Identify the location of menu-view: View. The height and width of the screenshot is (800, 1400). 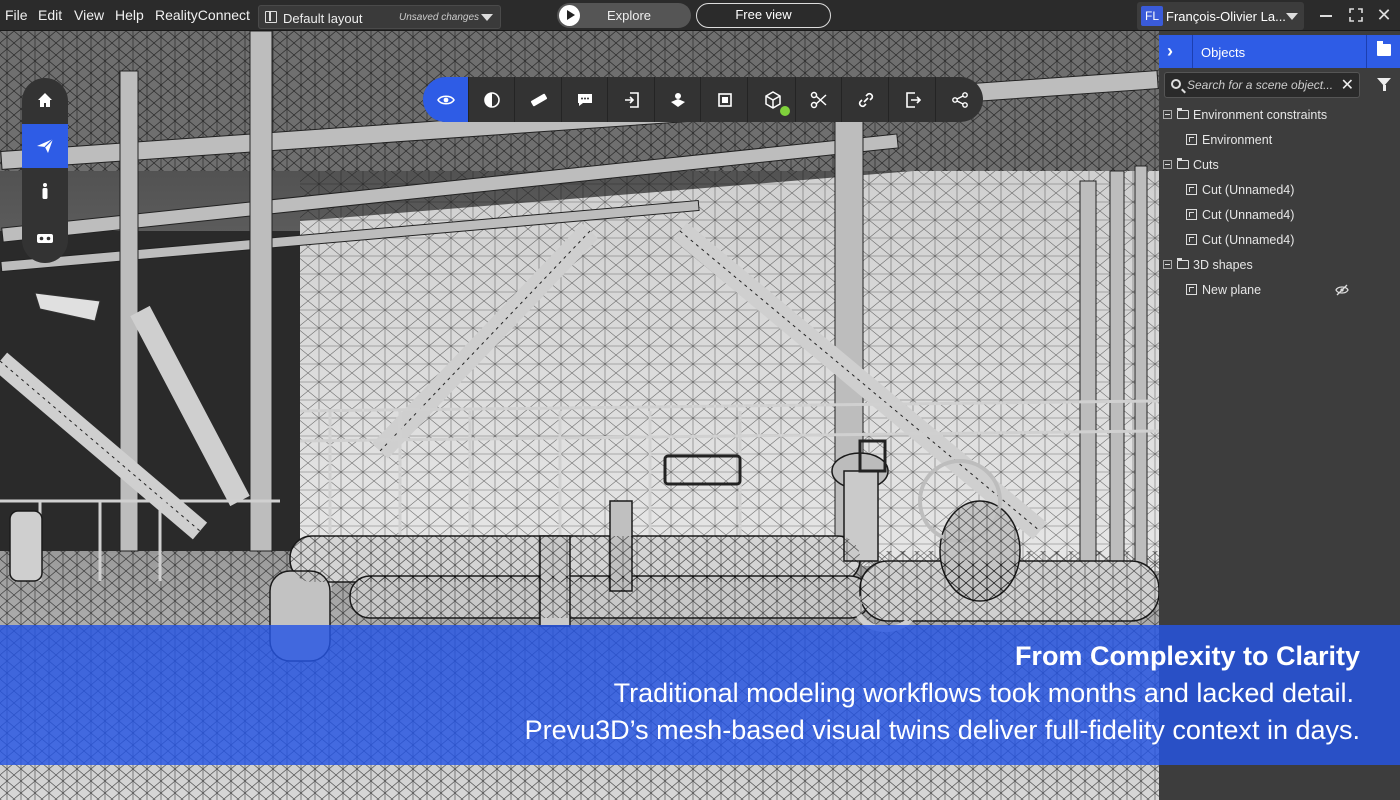
(89, 15).